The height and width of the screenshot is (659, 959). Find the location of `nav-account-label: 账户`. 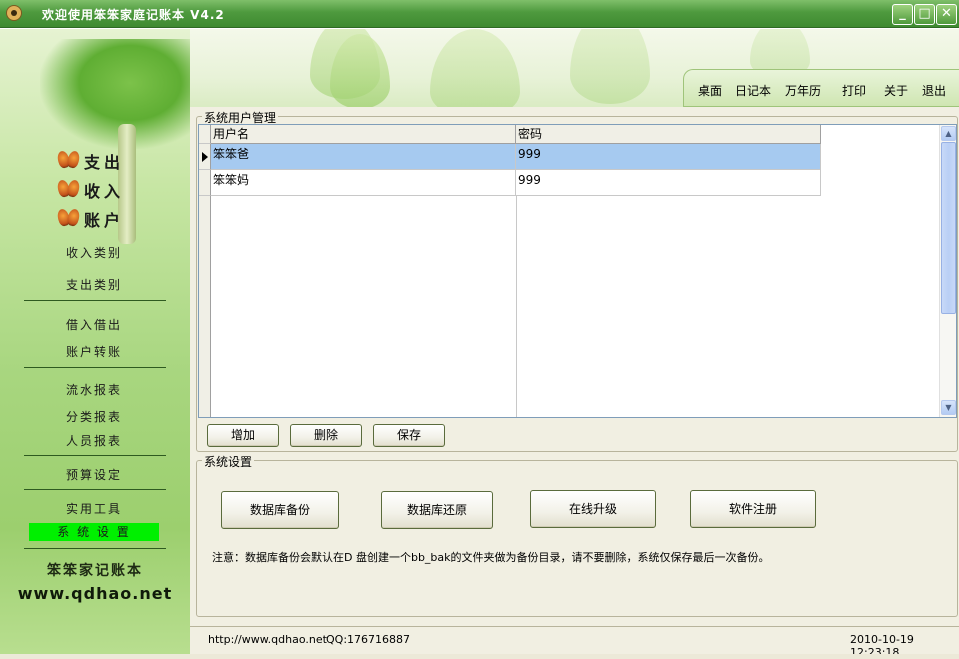

nav-account-label: 账户 is located at coordinates (104, 220).